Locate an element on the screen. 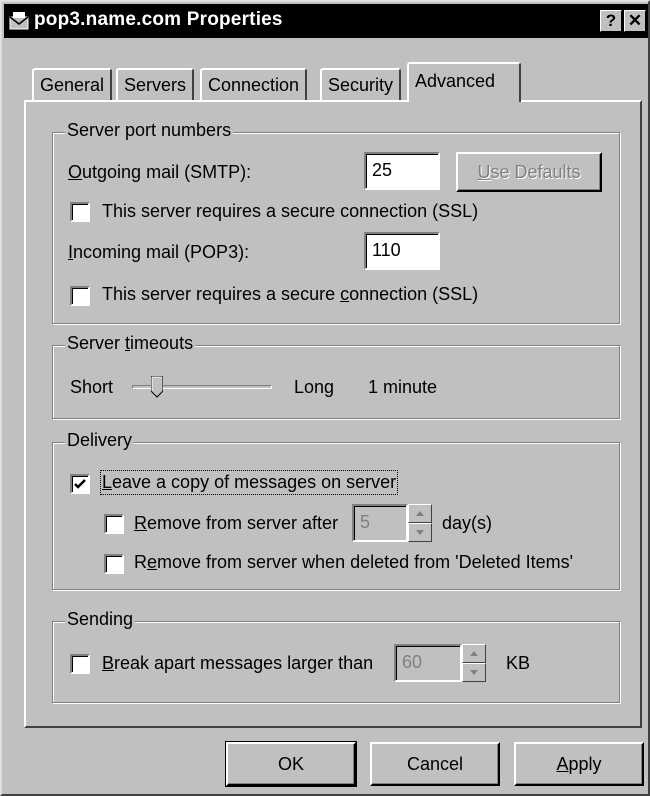 Image resolution: width=650 pixels, height=796 pixels. remove-after-days-value: 5 is located at coordinates (365, 522).